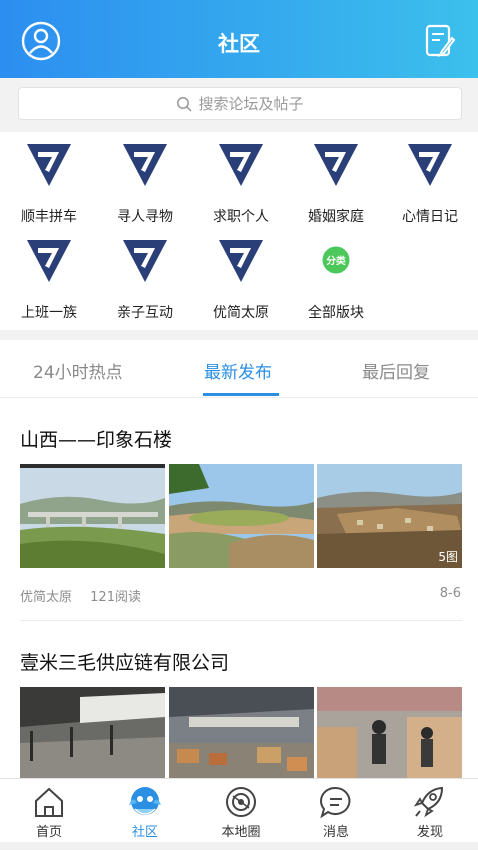  I want to click on discover-icon, so click(428, 802).